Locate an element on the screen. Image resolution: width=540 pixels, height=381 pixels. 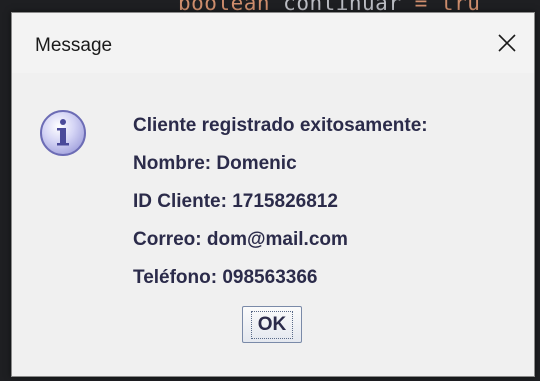
close-button is located at coordinates (507, 43).